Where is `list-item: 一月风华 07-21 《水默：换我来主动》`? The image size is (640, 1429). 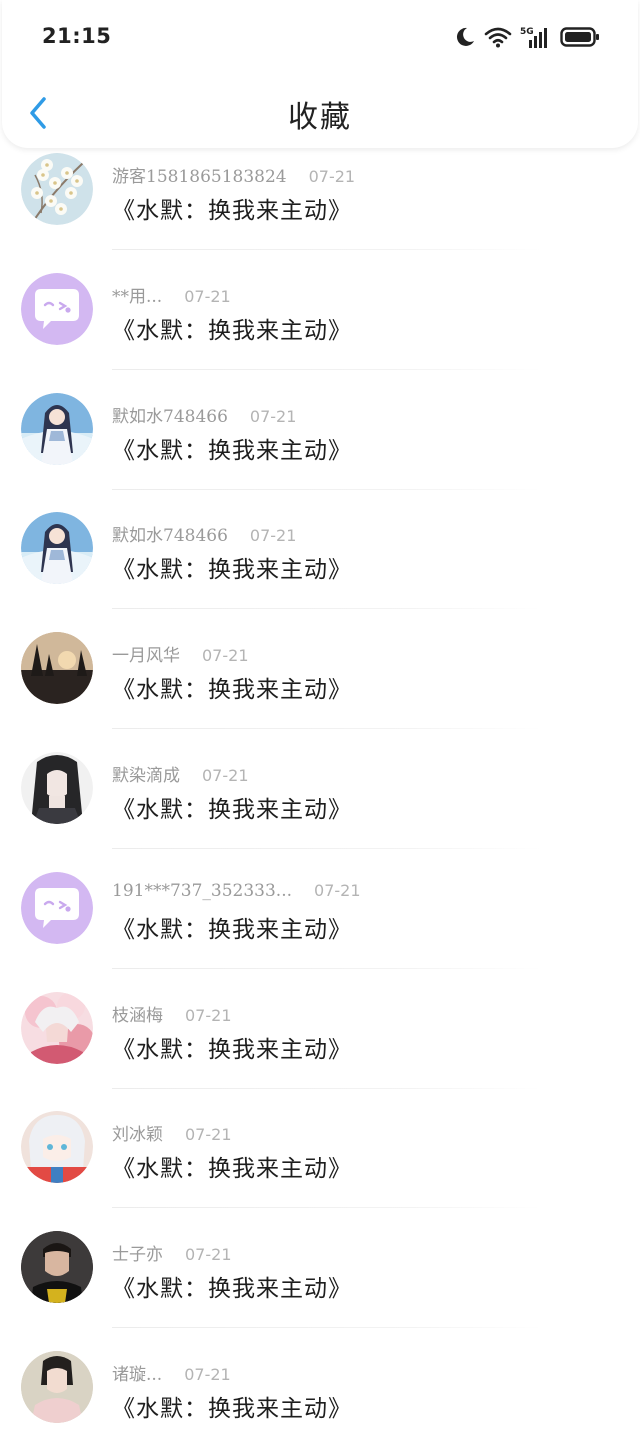 list-item: 一月风华 07-21 《水默：换我来主动》 is located at coordinates (320, 692).